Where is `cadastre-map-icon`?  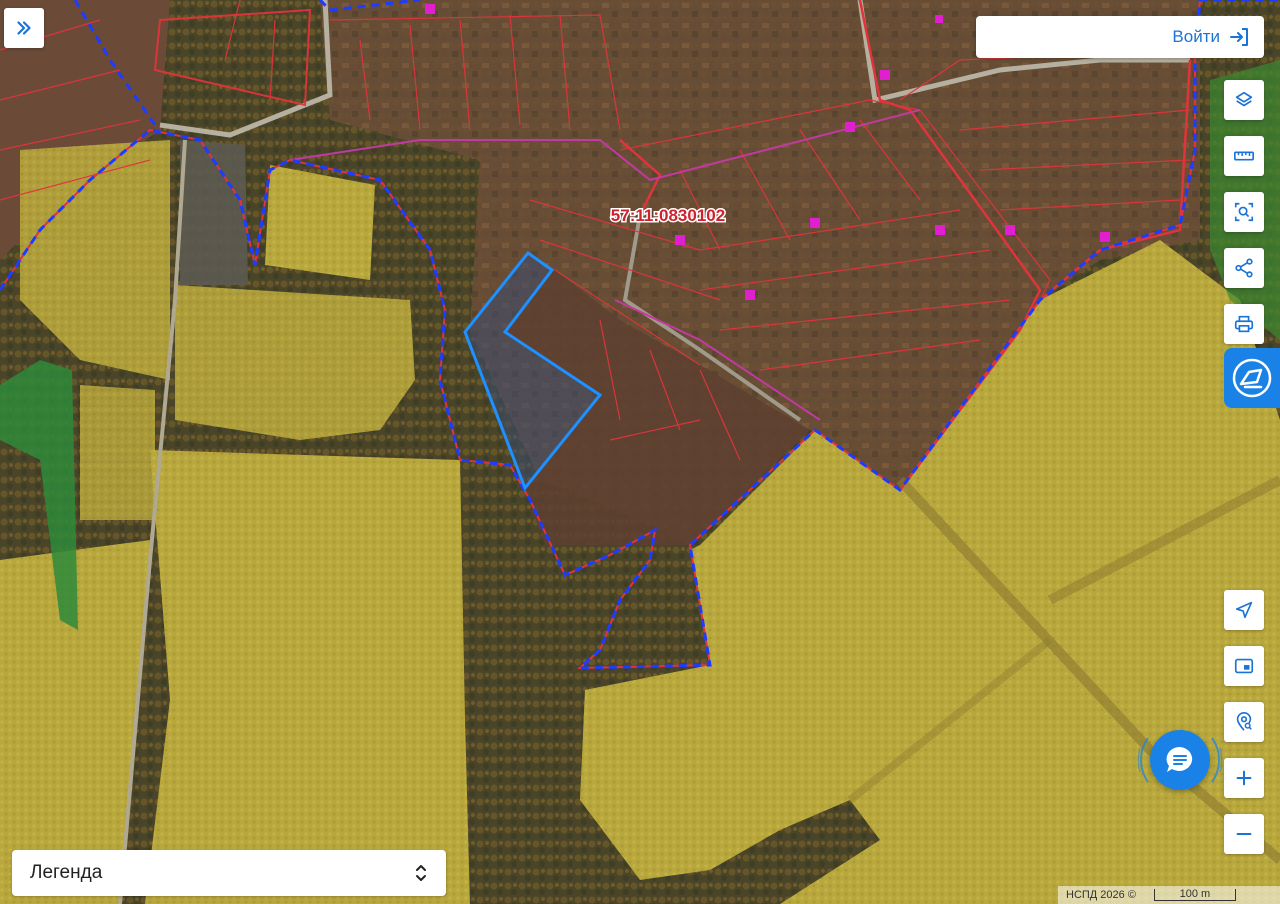 cadastre-map-icon is located at coordinates (1252, 378).